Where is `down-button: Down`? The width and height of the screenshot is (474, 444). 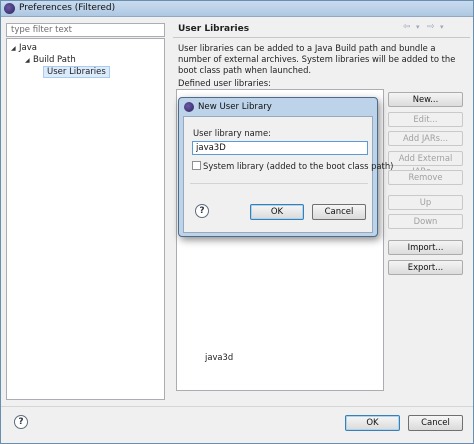
down-button: Down is located at coordinates (425, 221).